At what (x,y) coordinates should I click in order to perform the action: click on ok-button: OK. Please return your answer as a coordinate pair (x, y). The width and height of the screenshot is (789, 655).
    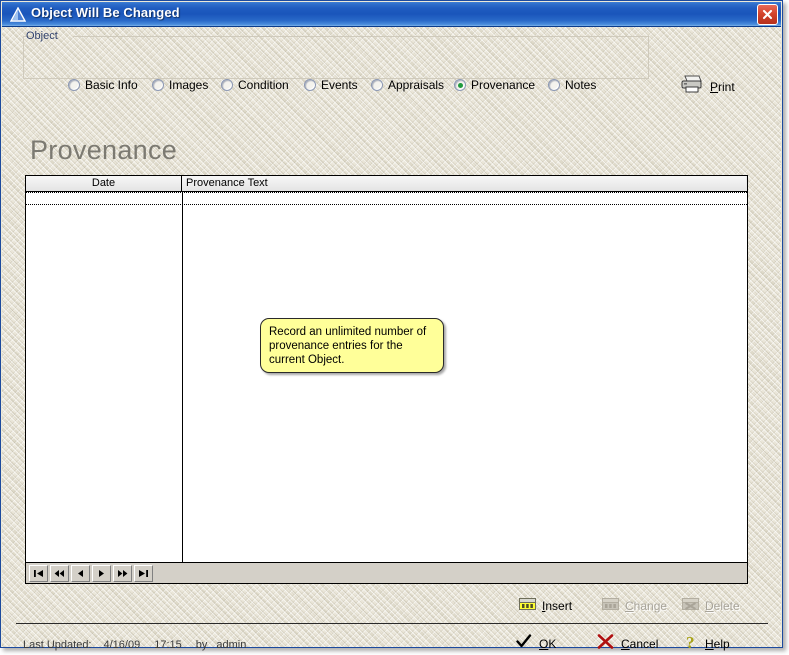
    Looking at the image, I should click on (536, 644).